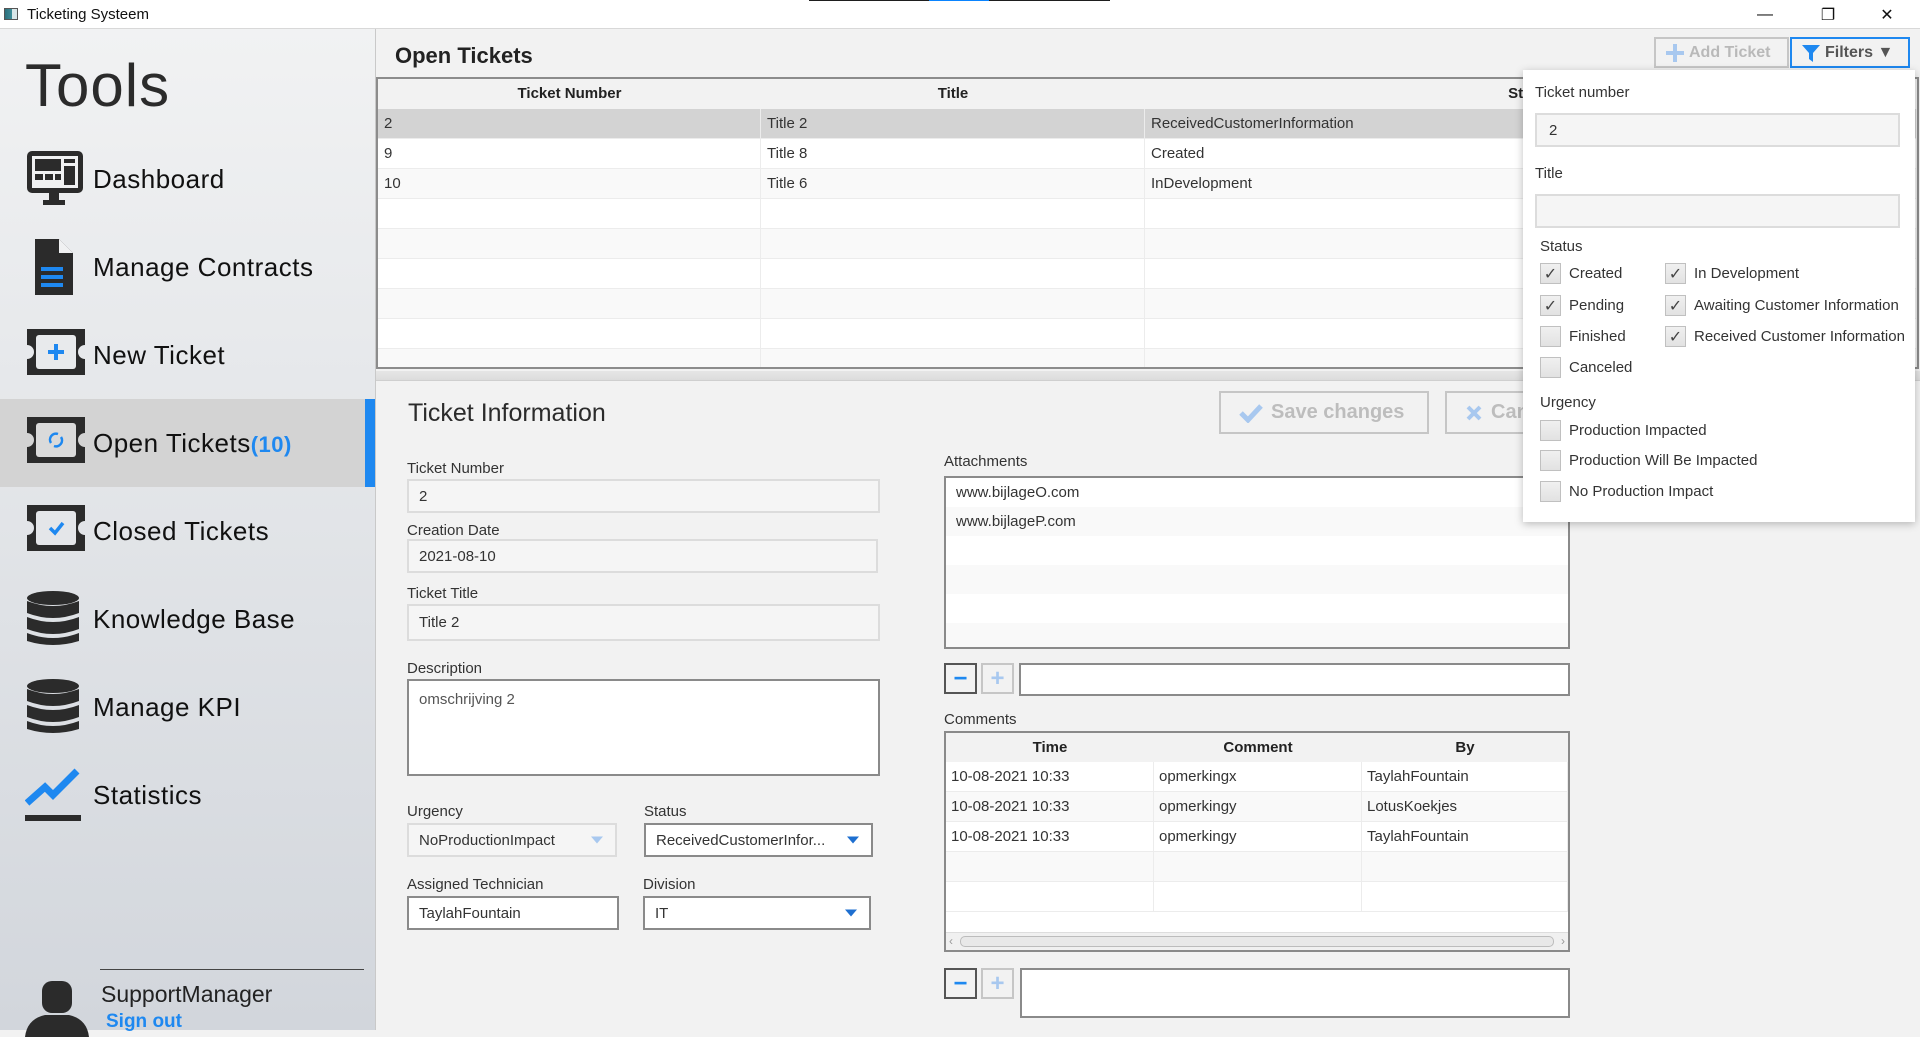  I want to click on sidebar-item-dashboard: Dashboard, so click(187, 179).